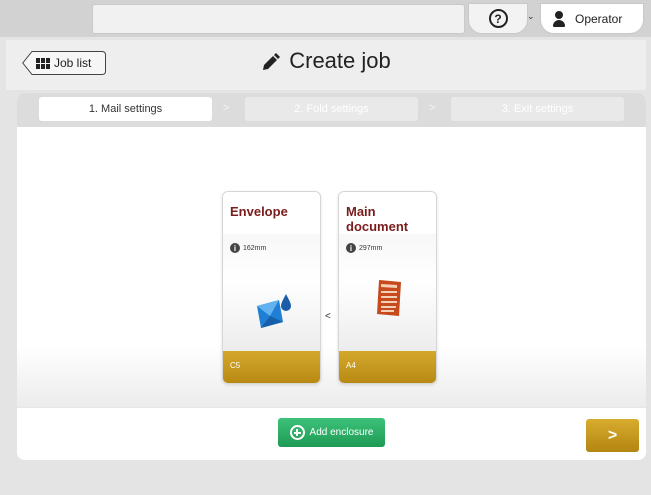 Image resolution: width=651 pixels, height=495 pixels. Describe the element at coordinates (341, 432) in the screenshot. I see `add-enclosure-label: Add enclosure` at that location.